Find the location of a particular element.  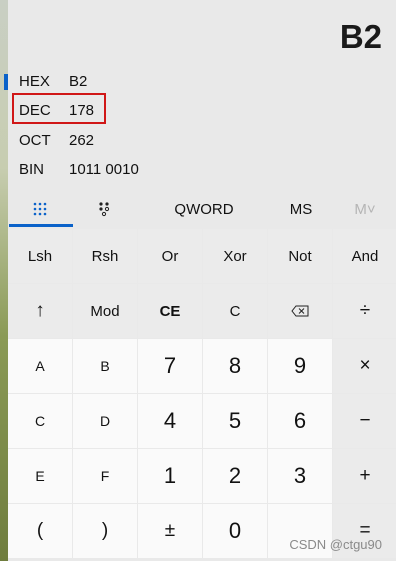

bit-toggle-icon is located at coordinates (104, 209).